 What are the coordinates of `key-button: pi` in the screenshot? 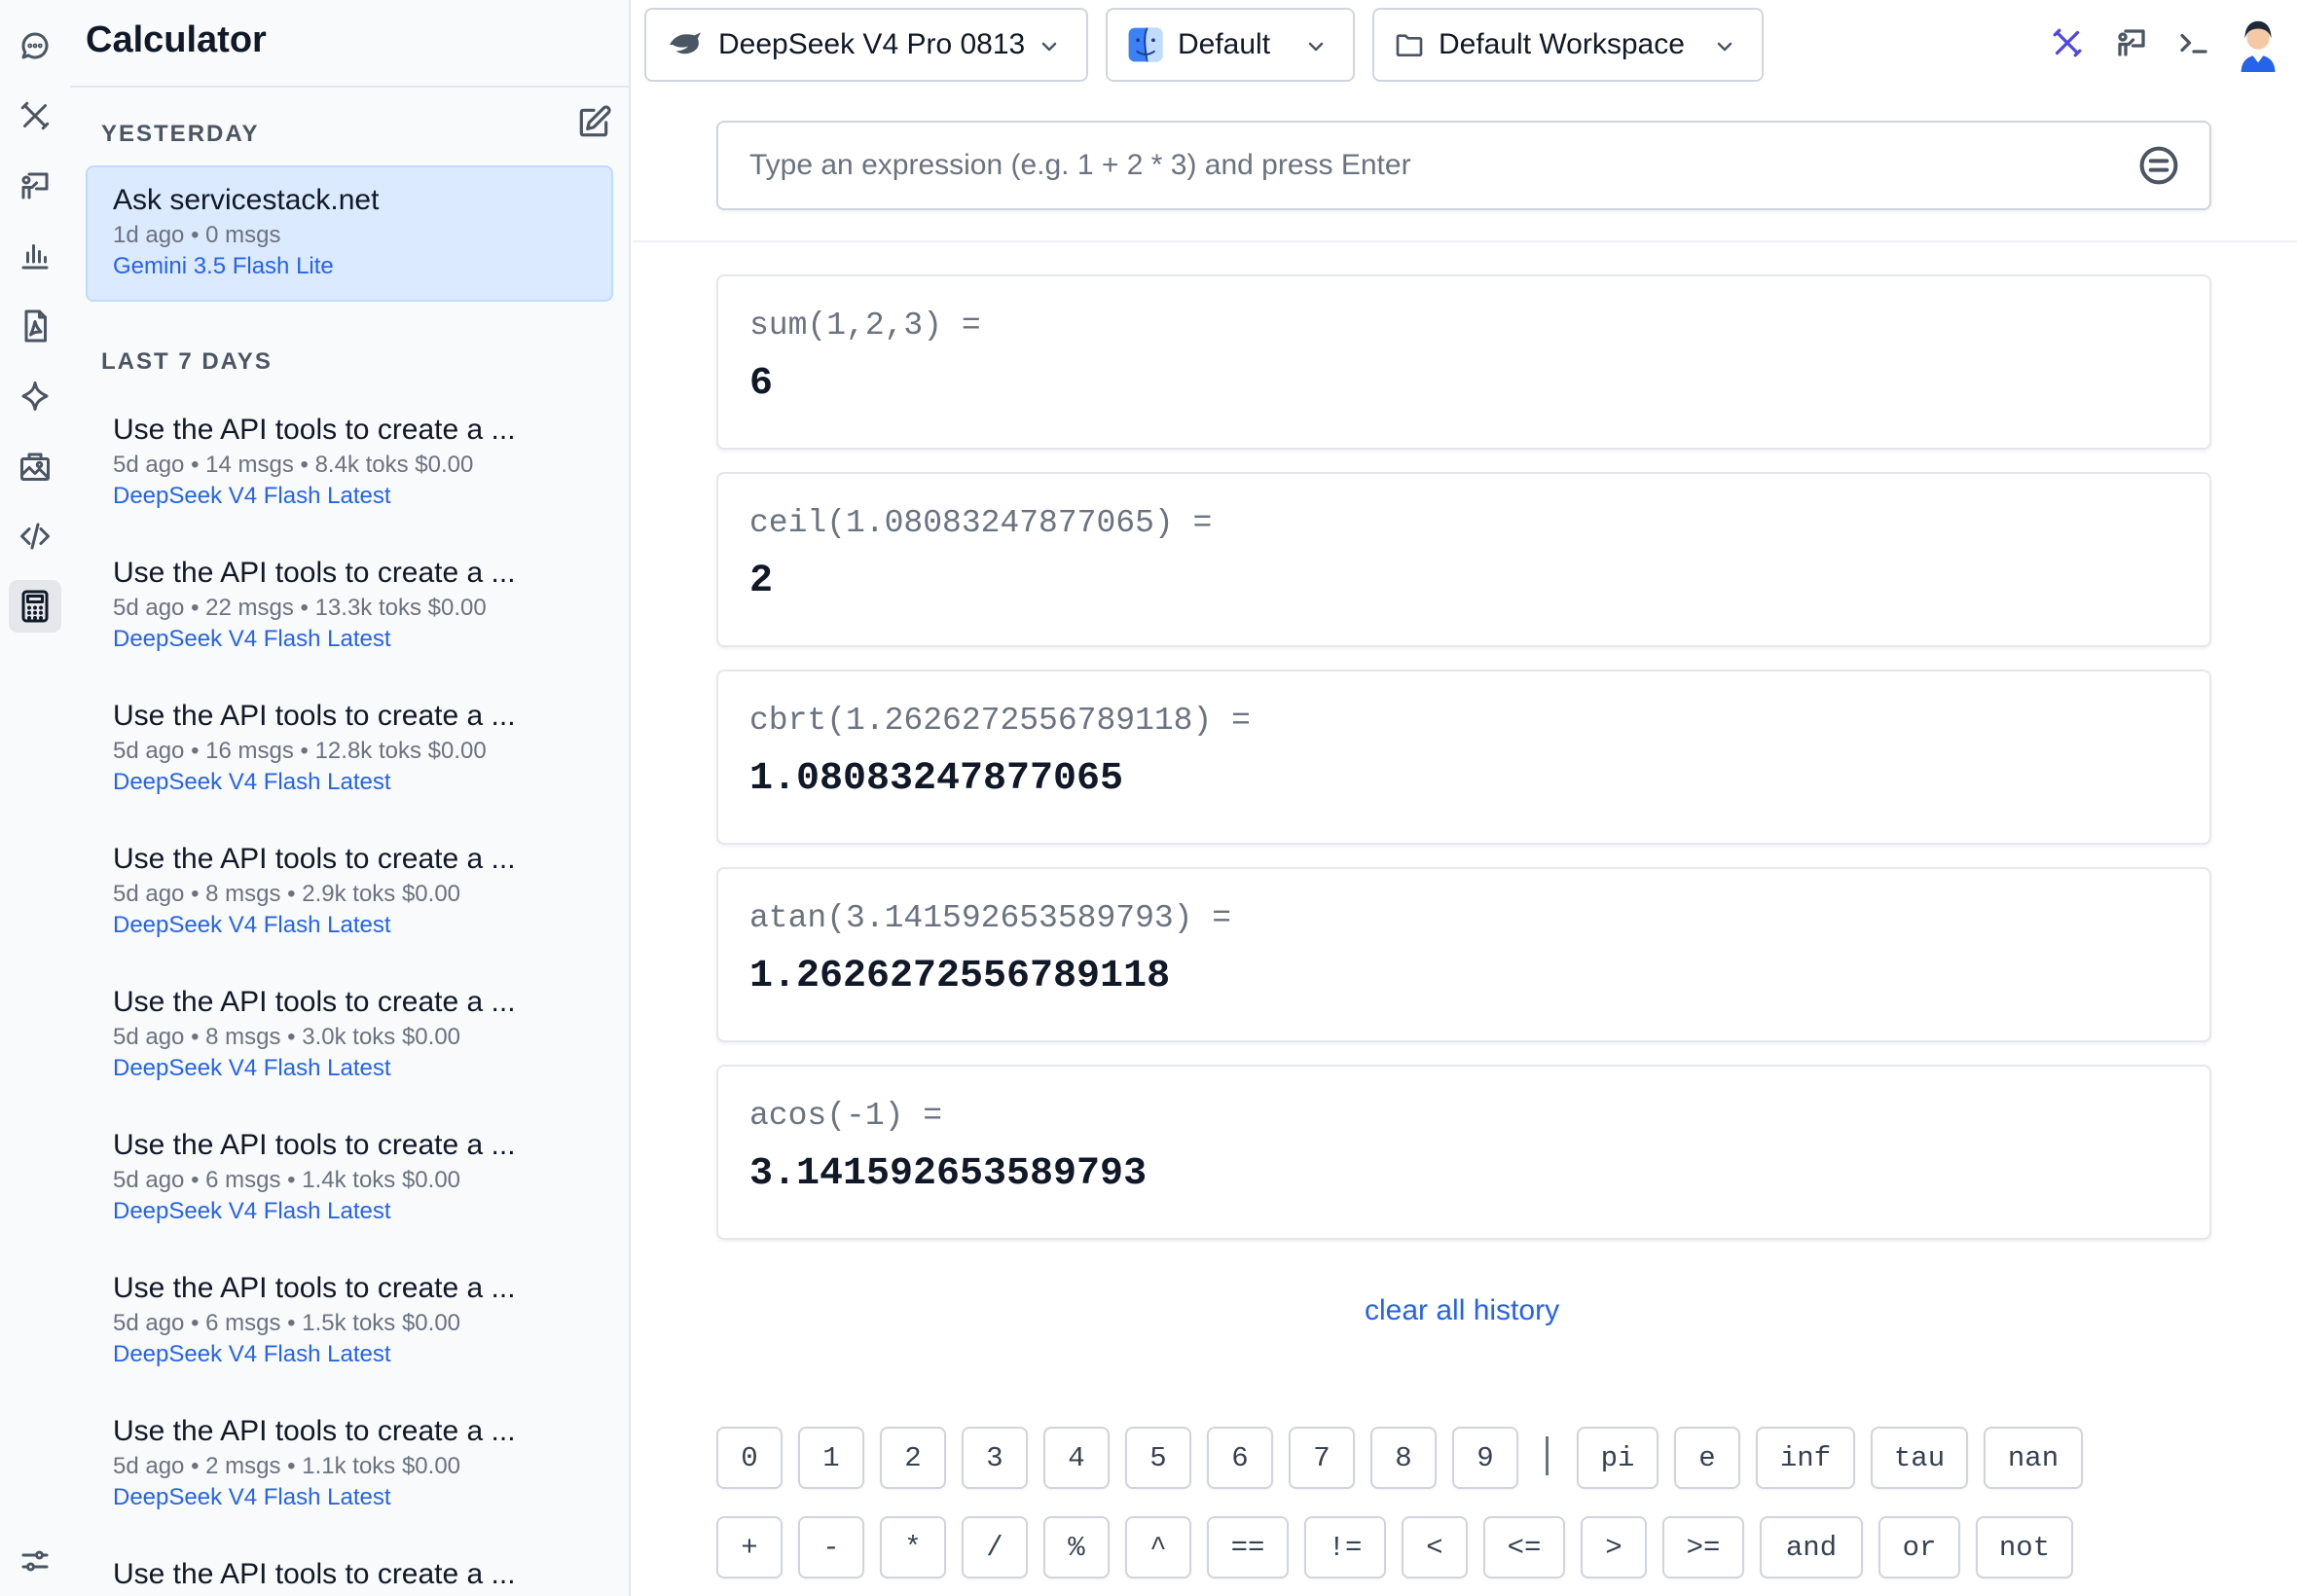 It's located at (1618, 1458).